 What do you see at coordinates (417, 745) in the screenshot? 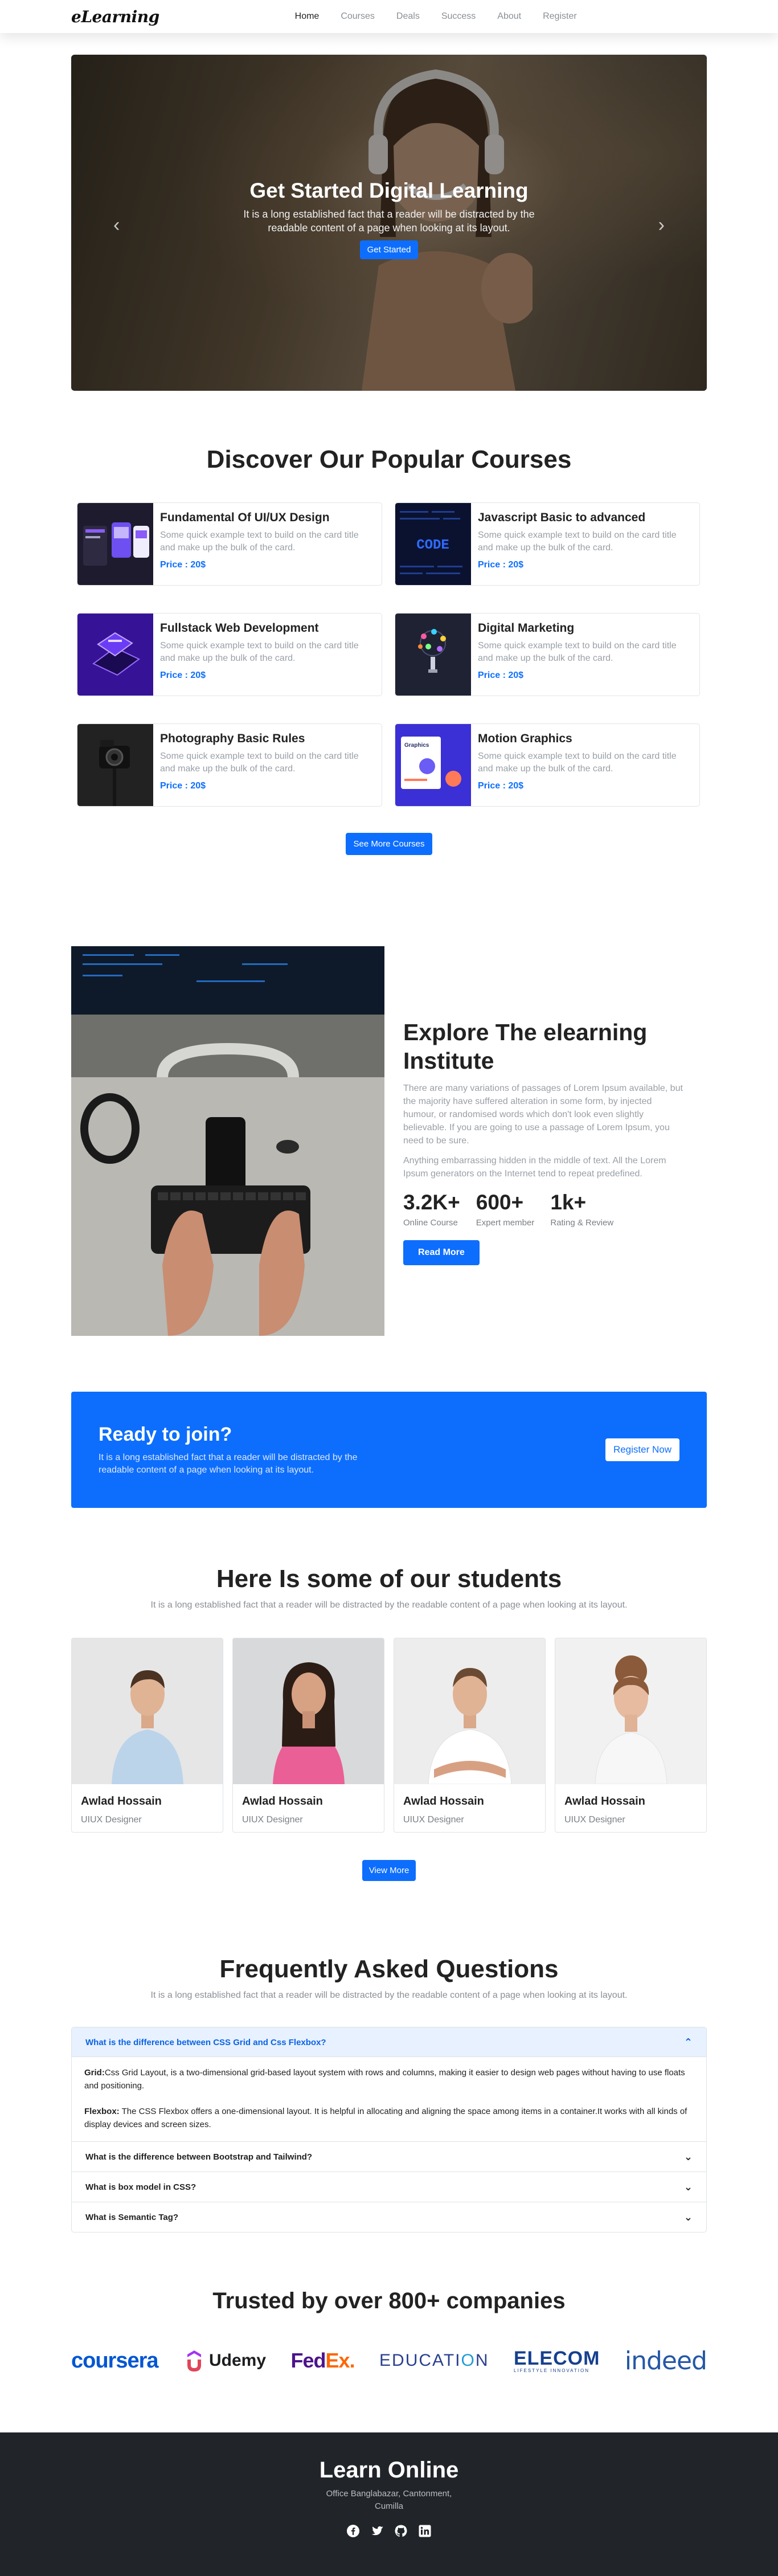
I see `graphics-thumb-text: Graphics` at bounding box center [417, 745].